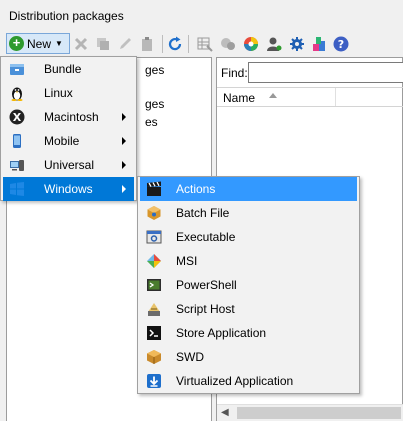  Describe the element at coordinates (151, 122) in the screenshot. I see `tree-item-fragment: es` at that location.